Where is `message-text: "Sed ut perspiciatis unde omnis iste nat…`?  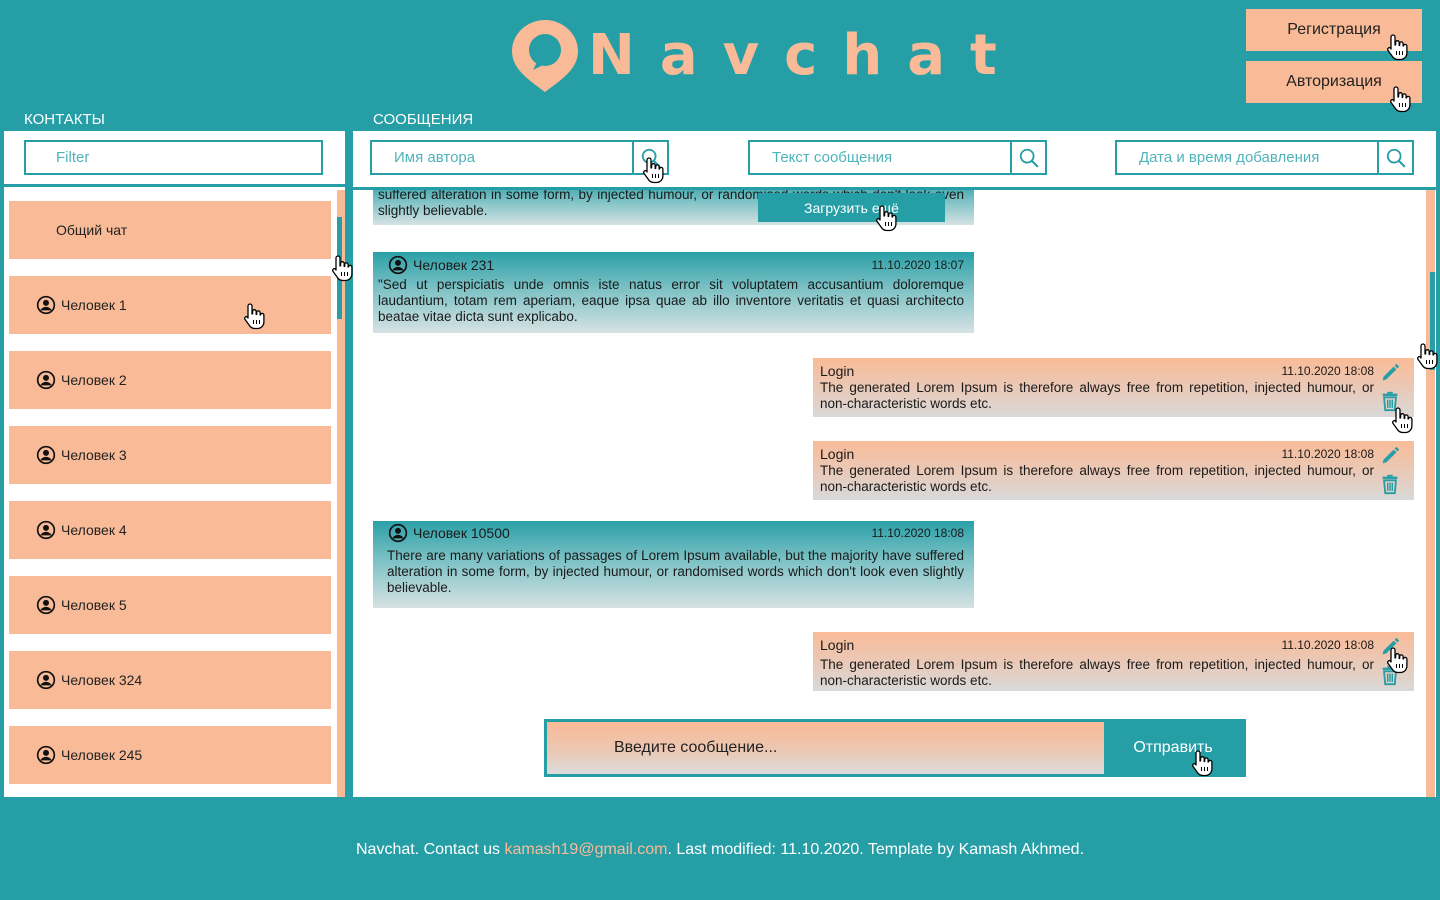 message-text: "Sed ut perspiciatis unde omnis iste nat… is located at coordinates (671, 300).